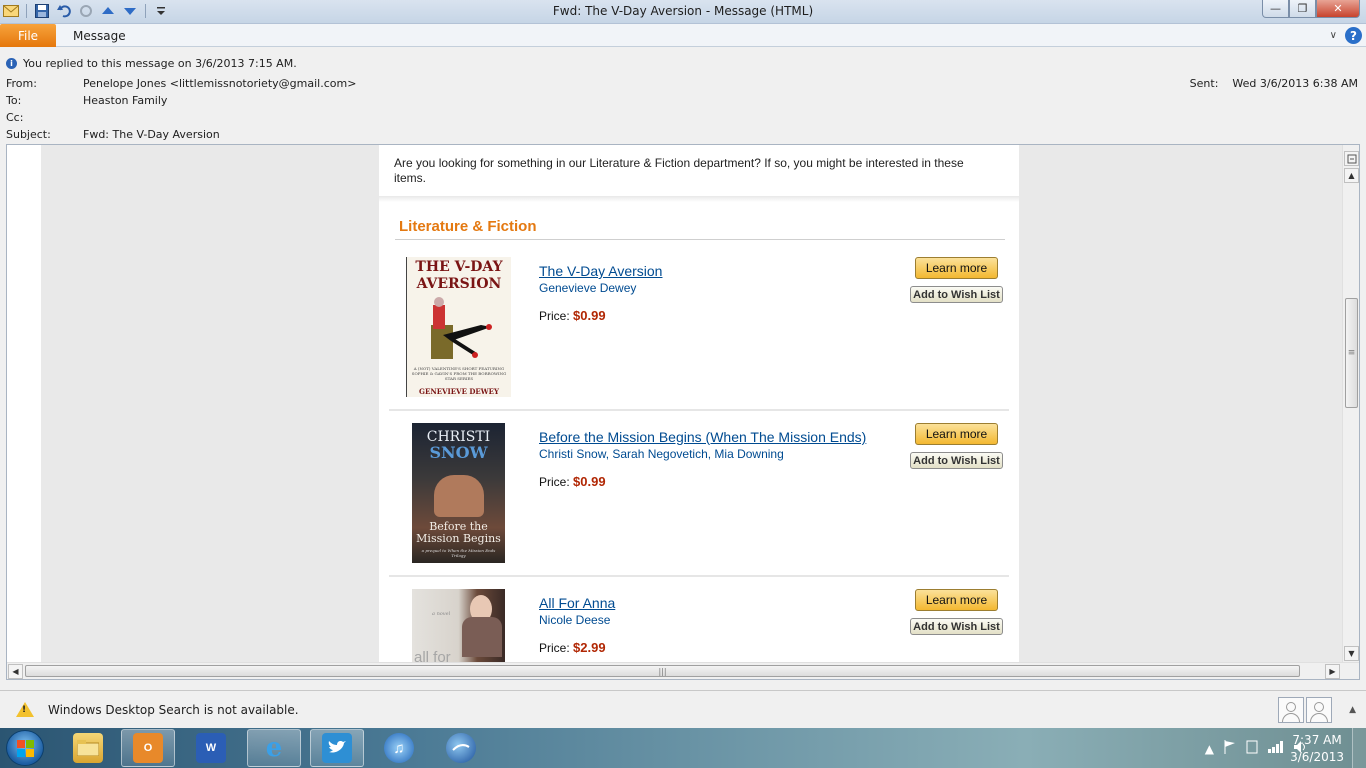 This screenshot has height=768, width=1366. Describe the element at coordinates (1230, 748) in the screenshot. I see `action-center-flag-icon` at that location.